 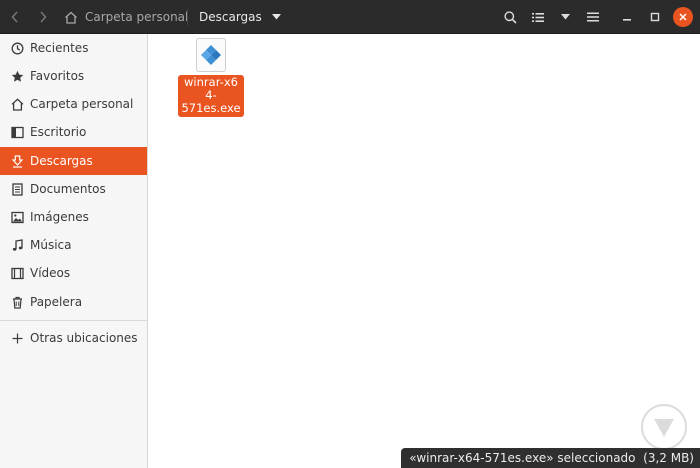 I want to click on minimize-icon, so click(x=627, y=20).